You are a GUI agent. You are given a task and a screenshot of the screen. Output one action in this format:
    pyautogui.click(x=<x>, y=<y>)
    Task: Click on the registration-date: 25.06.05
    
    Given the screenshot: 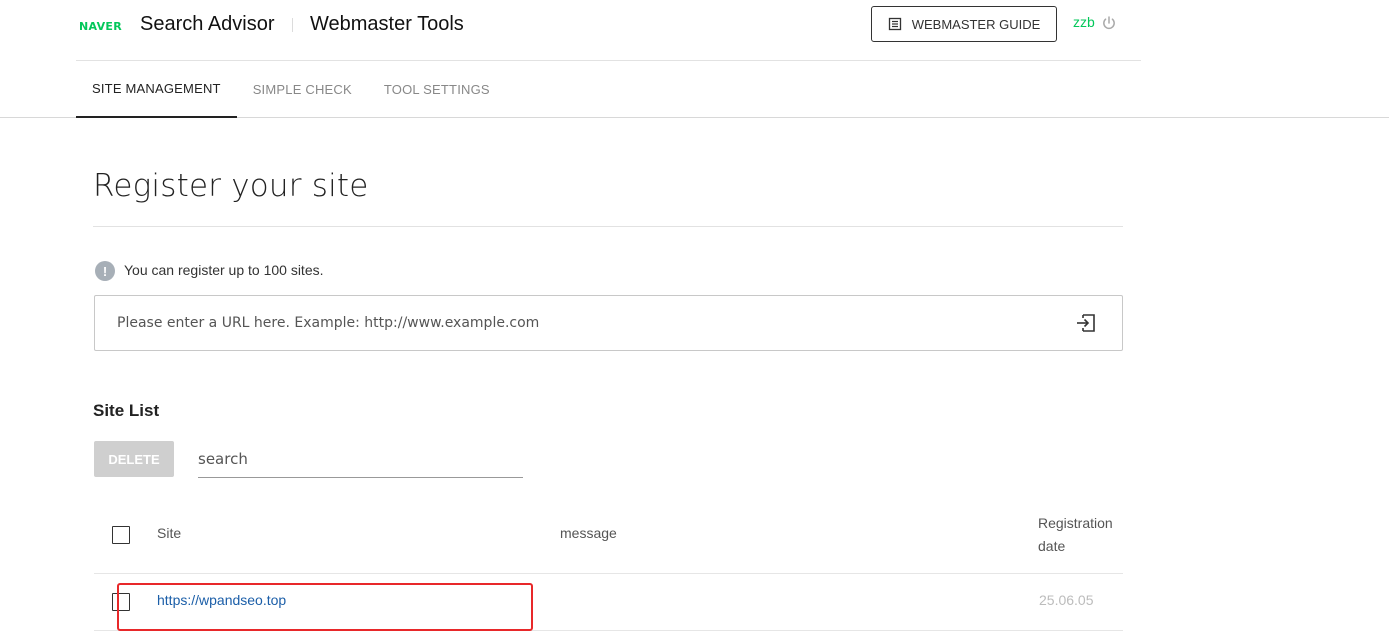 What is the action you would take?
    pyautogui.click(x=1066, y=600)
    